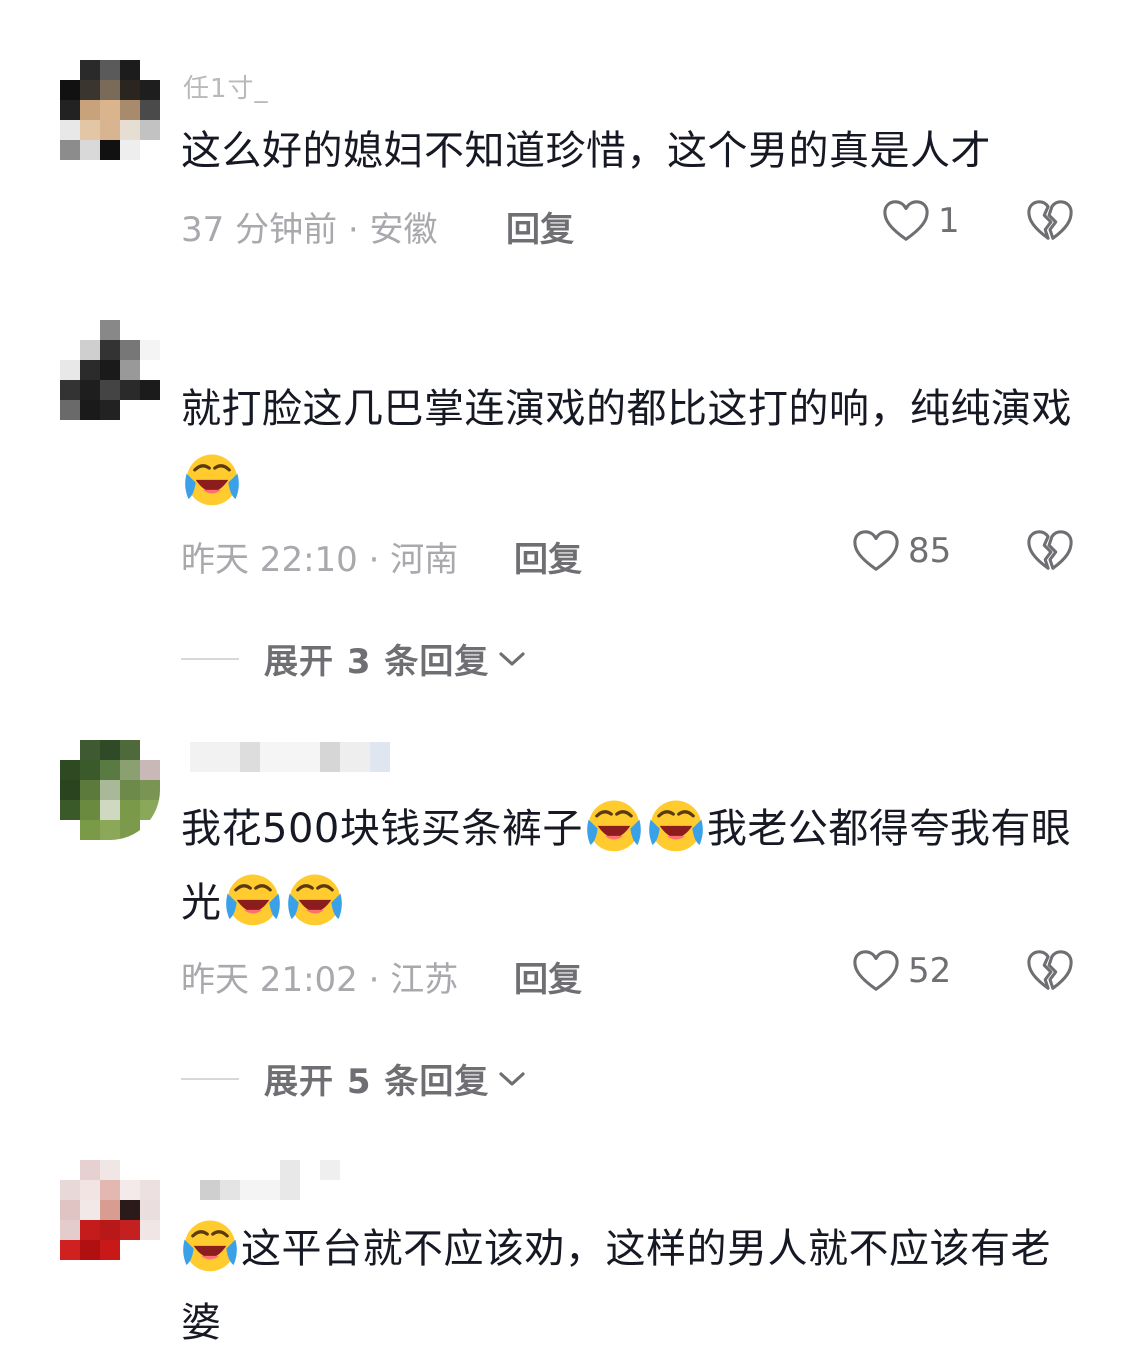  What do you see at coordinates (320, 560) in the screenshot?
I see `comment-meta: 昨天 22:10 · 河南` at bounding box center [320, 560].